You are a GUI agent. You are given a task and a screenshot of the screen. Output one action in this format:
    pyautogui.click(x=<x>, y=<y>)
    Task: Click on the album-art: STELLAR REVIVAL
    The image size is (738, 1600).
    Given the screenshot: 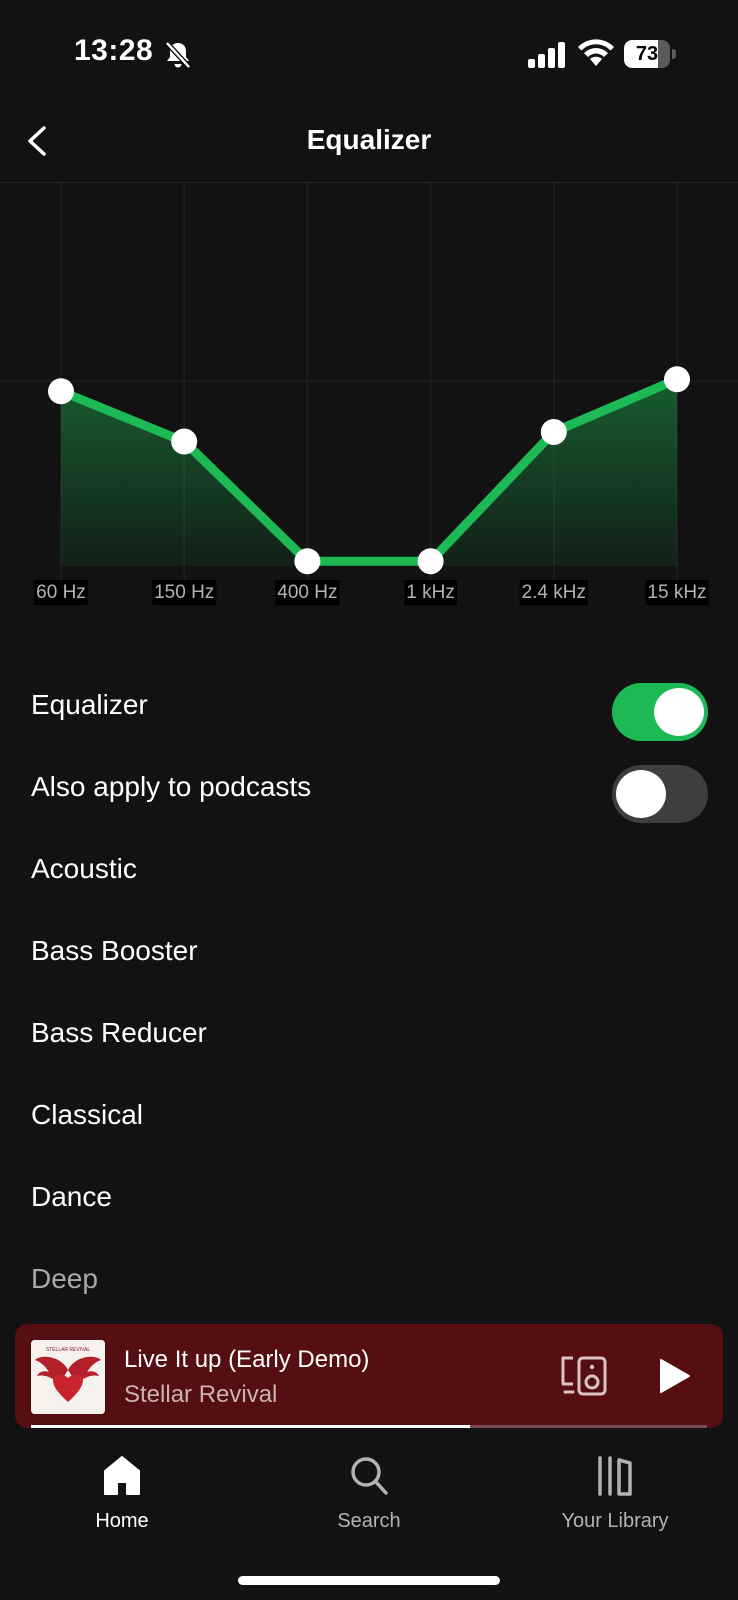 What is the action you would take?
    pyautogui.click(x=68, y=1377)
    